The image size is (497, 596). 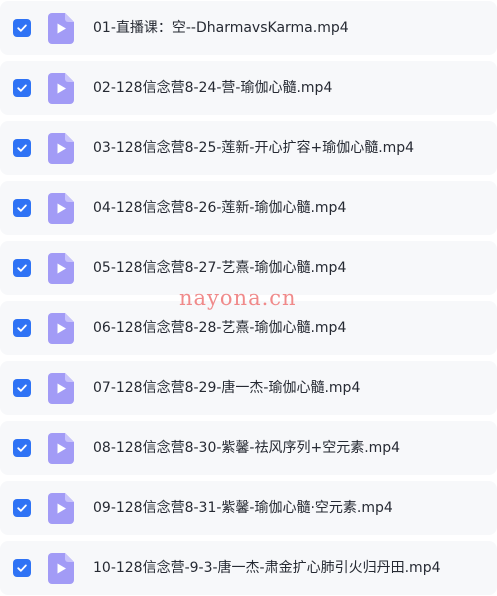 I want to click on file-name: 03-128信念营8-25-莲新-开心扩容+瑜伽心髓.mp4, so click(x=254, y=148).